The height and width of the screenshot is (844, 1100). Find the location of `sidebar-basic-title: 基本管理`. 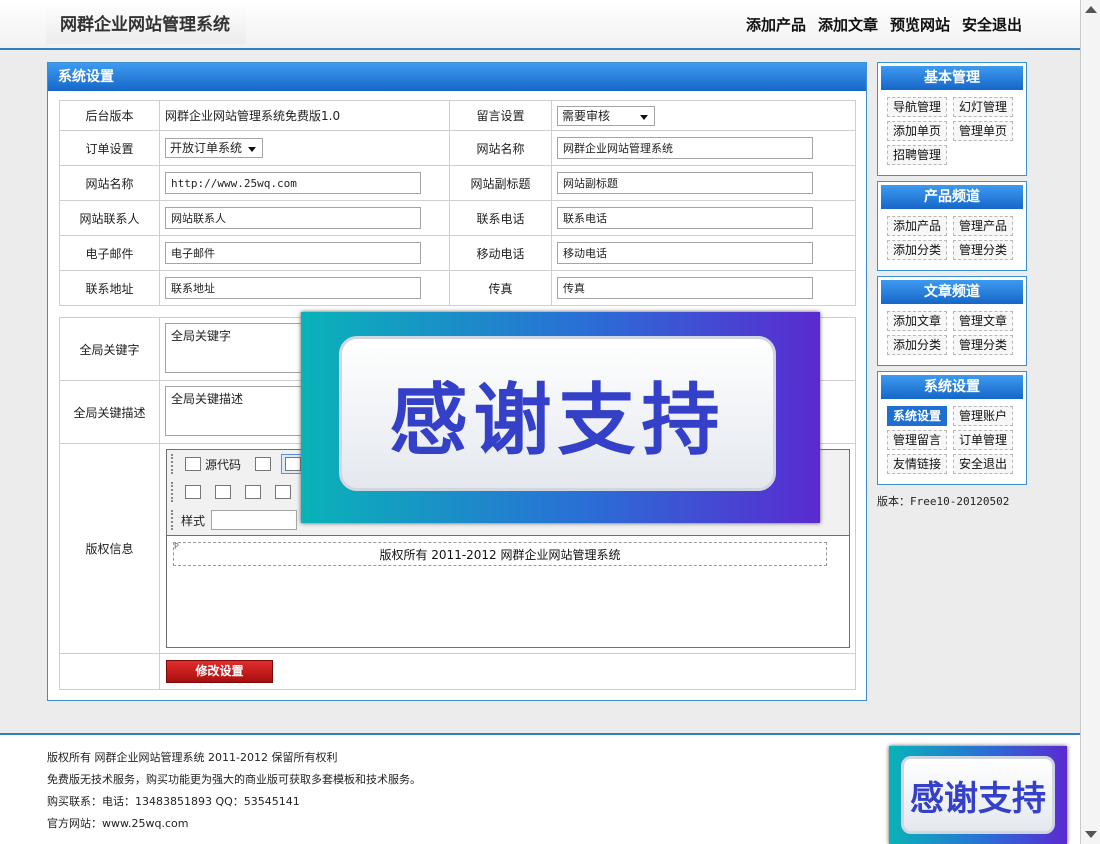

sidebar-basic-title: 基本管理 is located at coordinates (952, 78).